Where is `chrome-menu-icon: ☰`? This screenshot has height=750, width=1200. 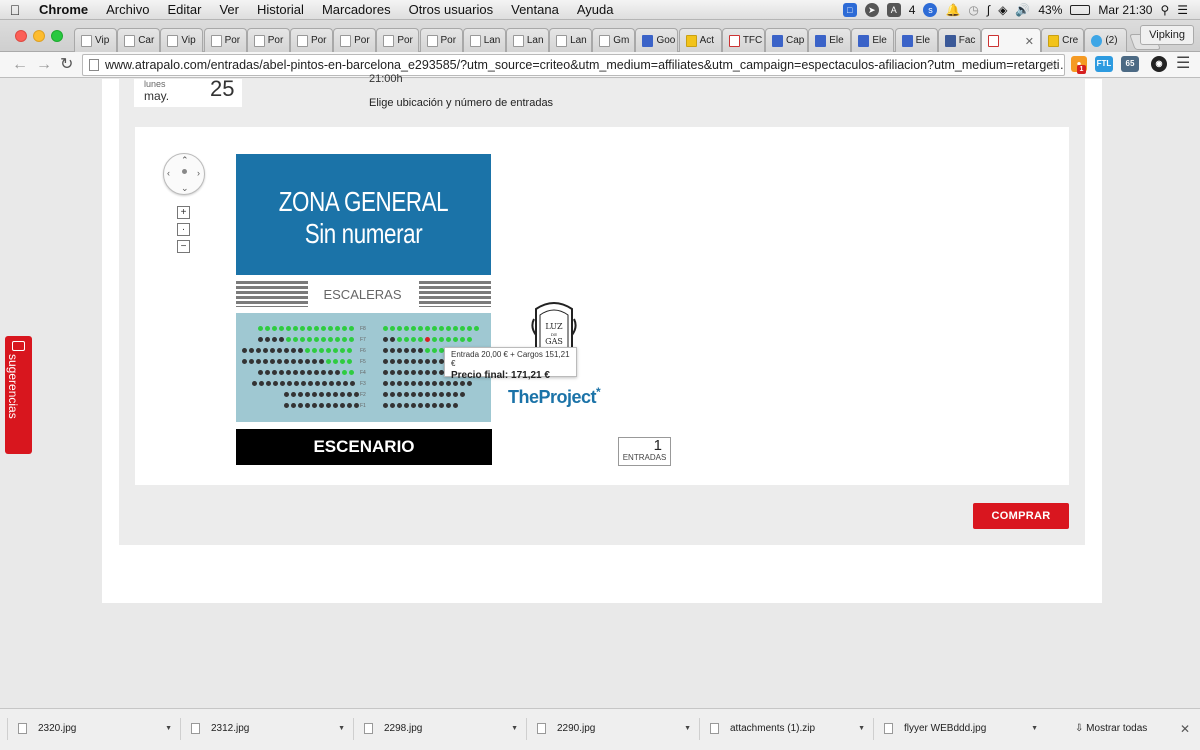 chrome-menu-icon: ☰ is located at coordinates (1183, 64).